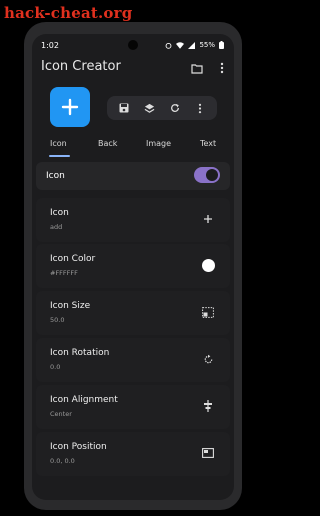  Describe the element at coordinates (208, 143) in the screenshot. I see `tab-text: Text` at that location.